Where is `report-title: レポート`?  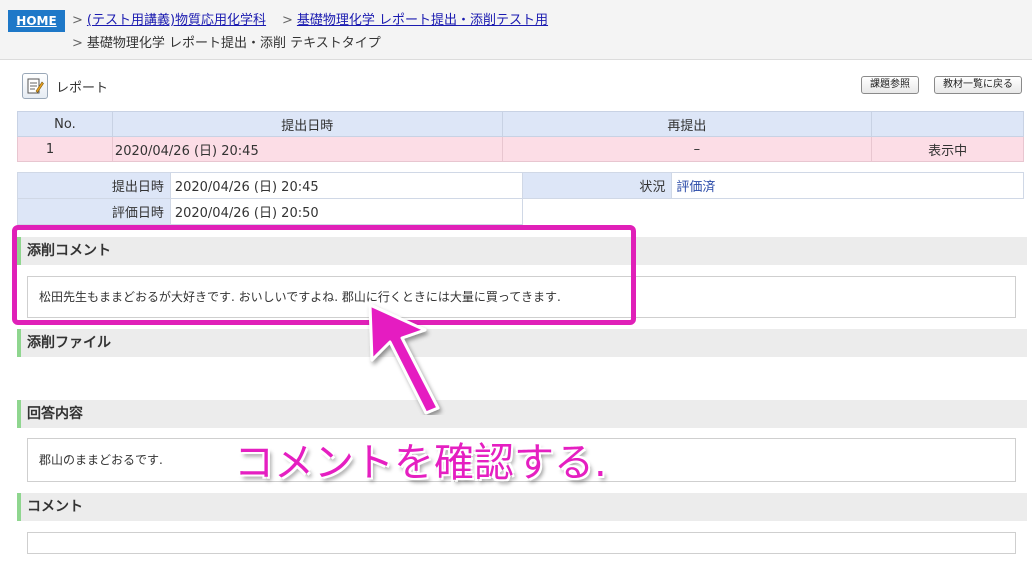 report-title: レポート is located at coordinates (82, 88).